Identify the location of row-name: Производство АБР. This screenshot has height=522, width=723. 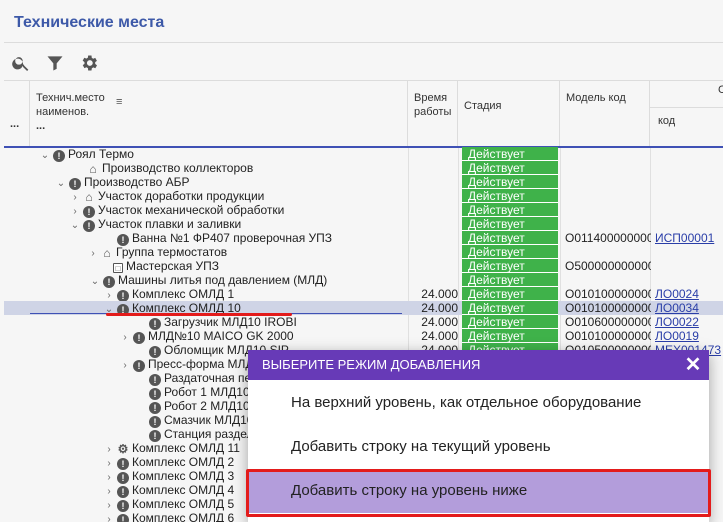
(137, 182).